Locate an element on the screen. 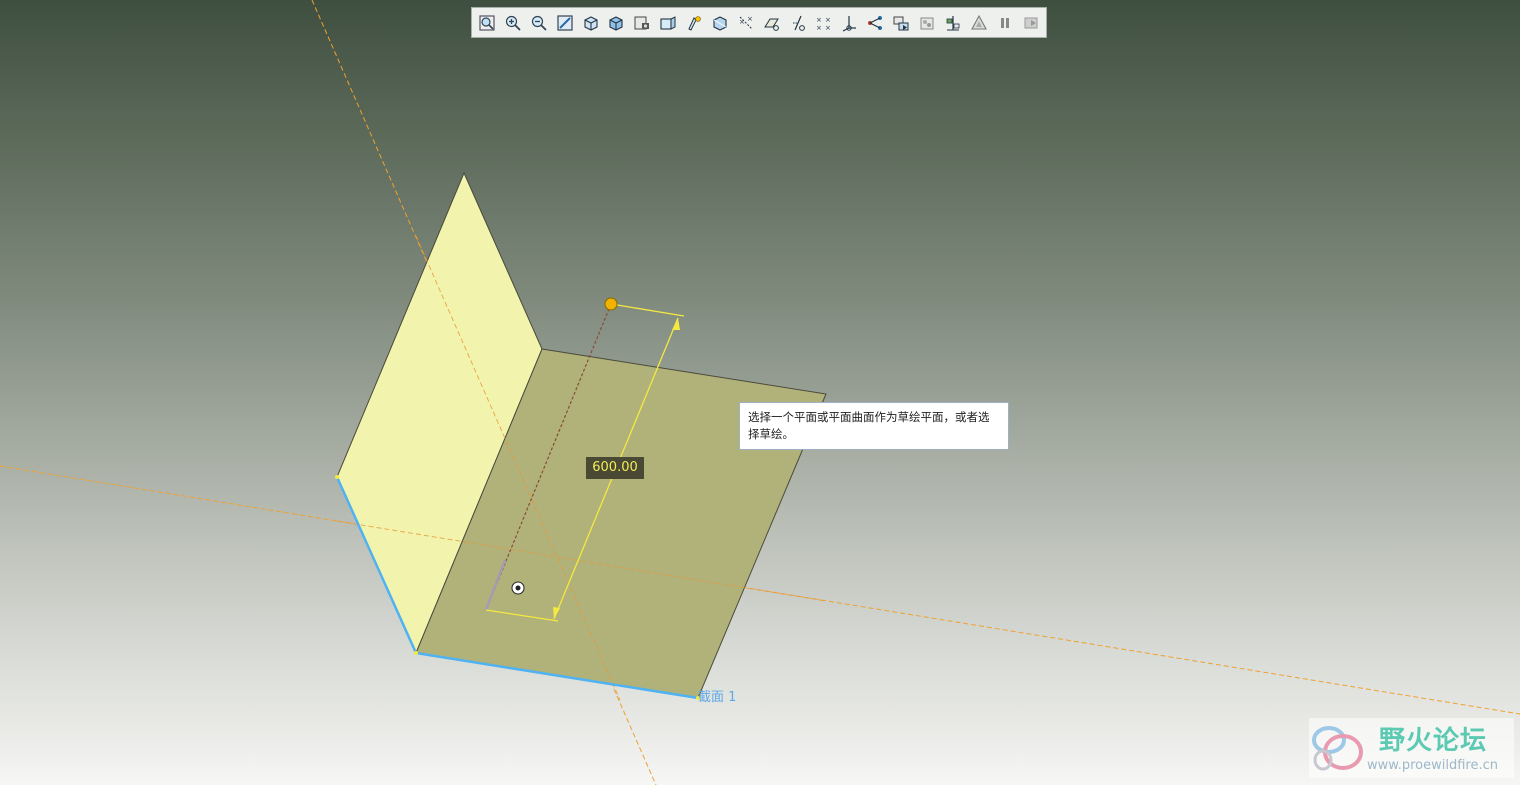  butterfly-logo-icon is located at coordinates (1337, 748).